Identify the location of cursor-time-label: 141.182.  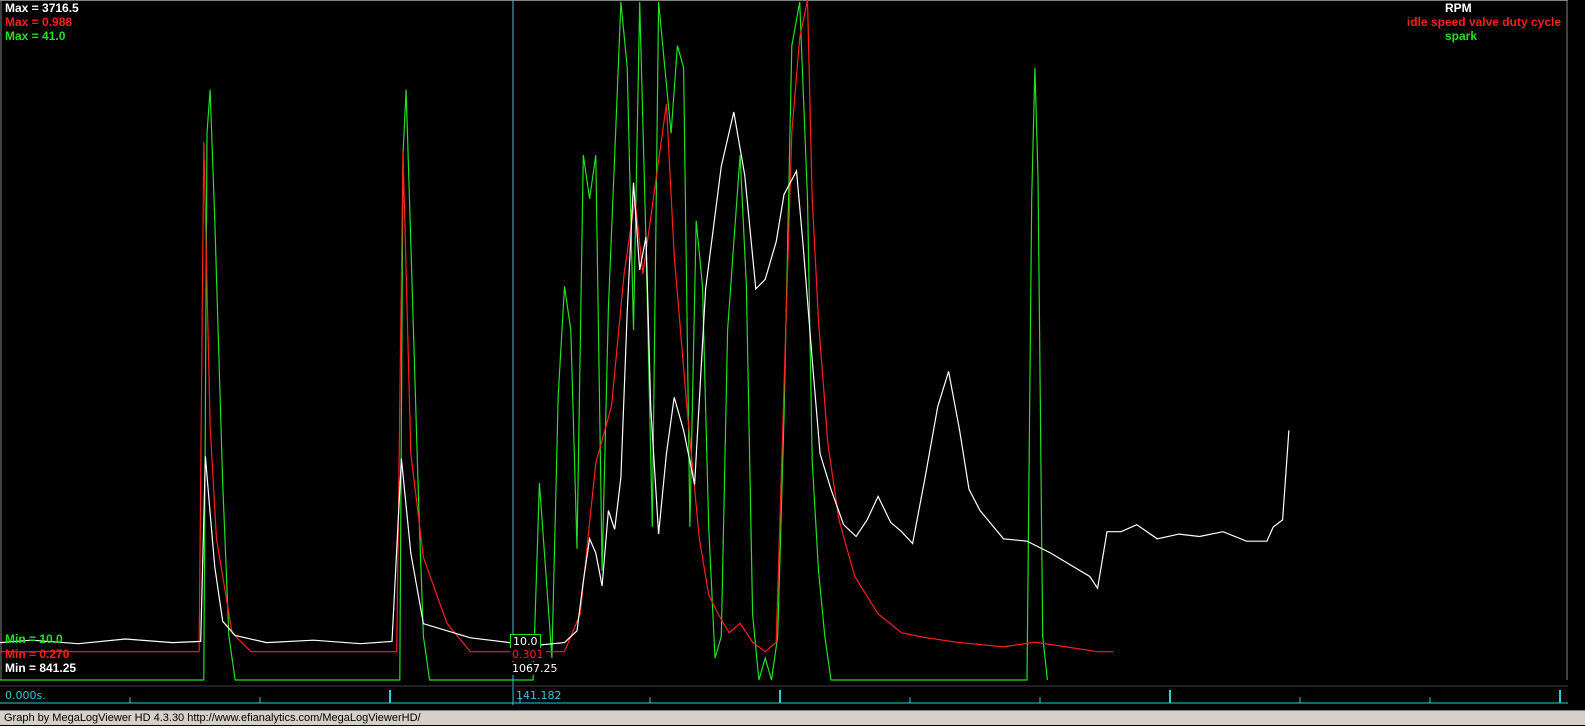
(539, 695).